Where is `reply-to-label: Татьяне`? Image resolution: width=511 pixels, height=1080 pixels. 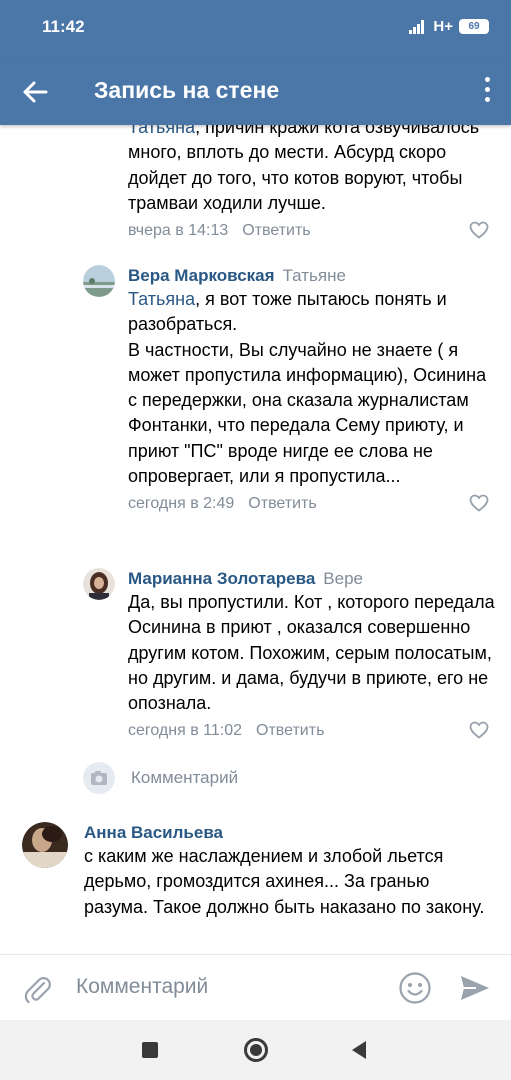 reply-to-label: Татьяне is located at coordinates (314, 275).